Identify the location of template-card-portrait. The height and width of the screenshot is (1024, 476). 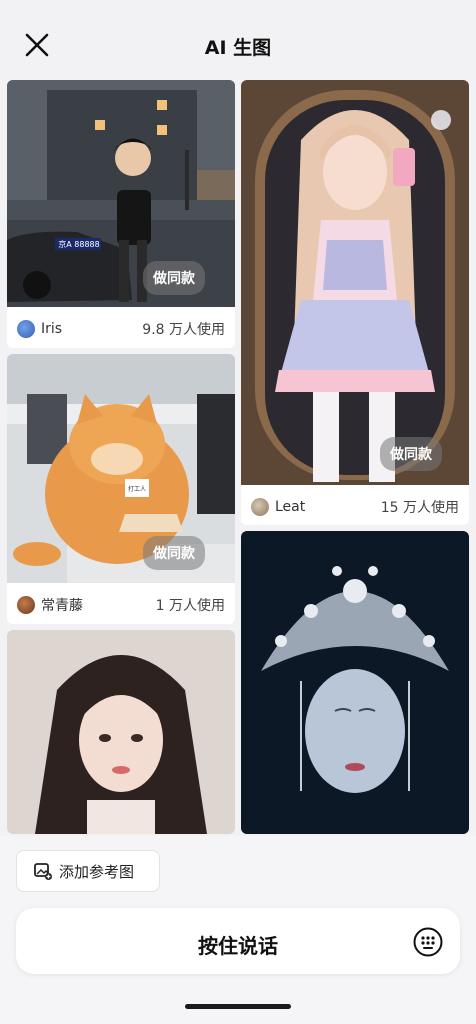
(121, 732).